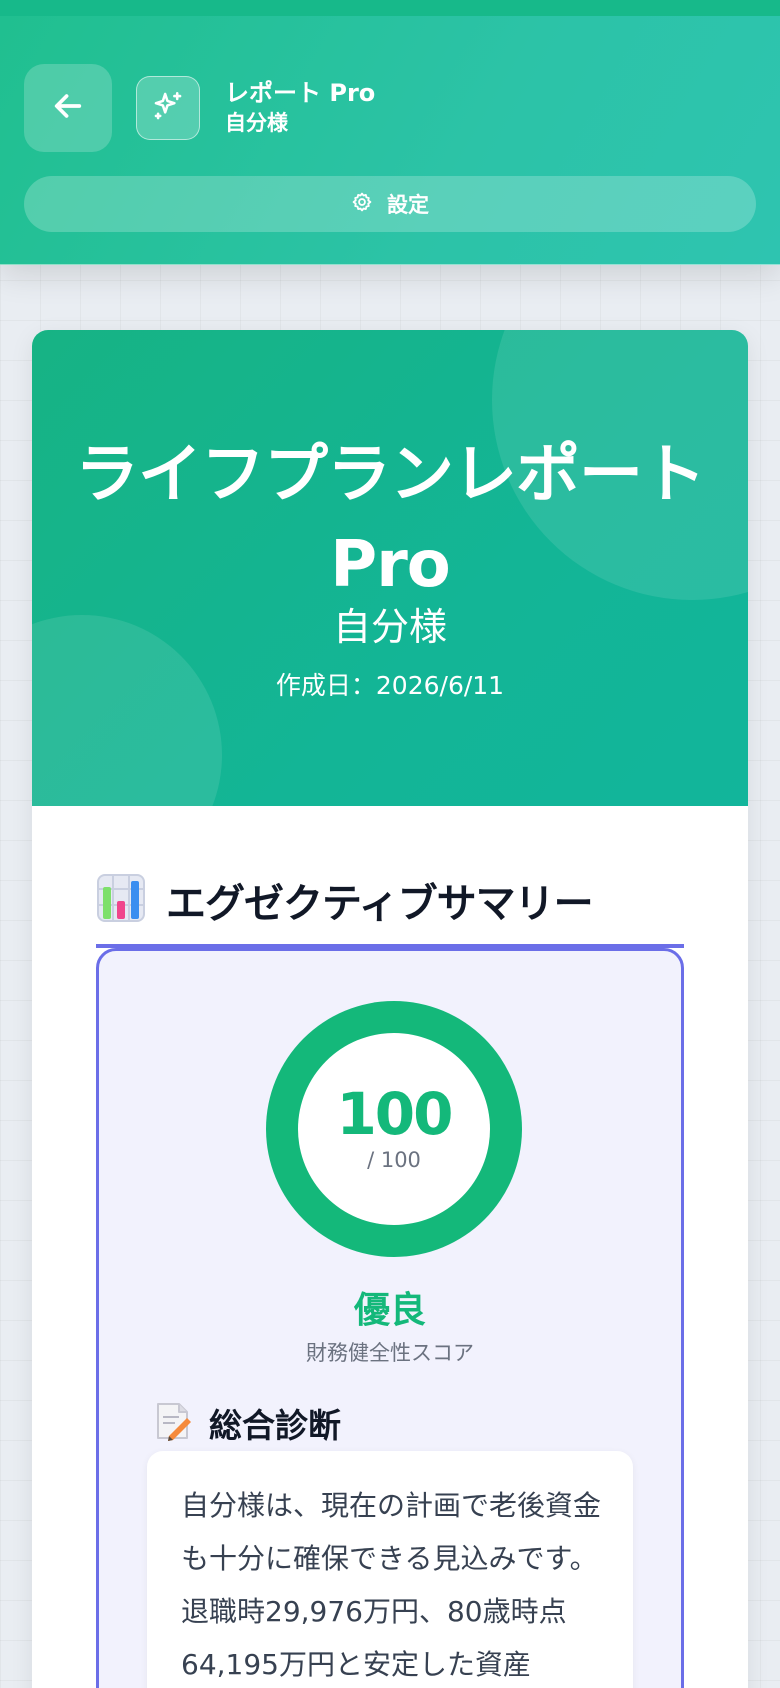 The width and height of the screenshot is (780, 1688). What do you see at coordinates (300, 108) in the screenshot?
I see `header-titles: レポート Pro 自分様` at bounding box center [300, 108].